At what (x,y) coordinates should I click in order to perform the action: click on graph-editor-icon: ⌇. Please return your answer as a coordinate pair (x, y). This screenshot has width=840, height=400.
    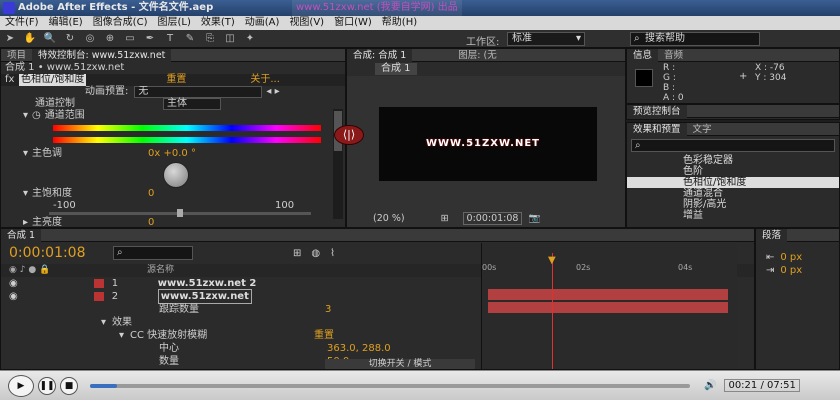
    Looking at the image, I should click on (332, 253).